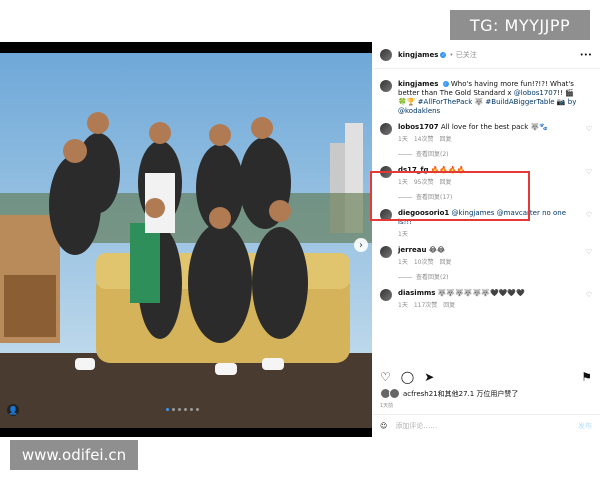  Describe the element at coordinates (486, 377) in the screenshot. I see `post-actions: ♡ ◯ ➤ ⚑` at that location.